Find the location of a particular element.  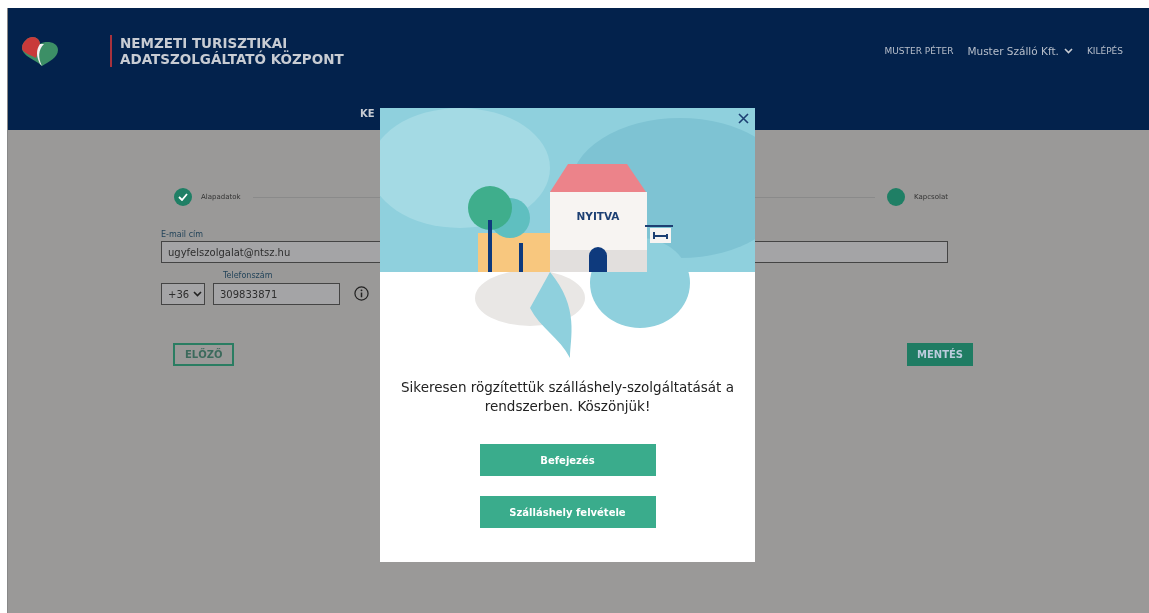

success-message: Sikeresen rögzítettük szálláshely-szolgáltatását a rendszerben. Köszönjük! is located at coordinates (567, 397).